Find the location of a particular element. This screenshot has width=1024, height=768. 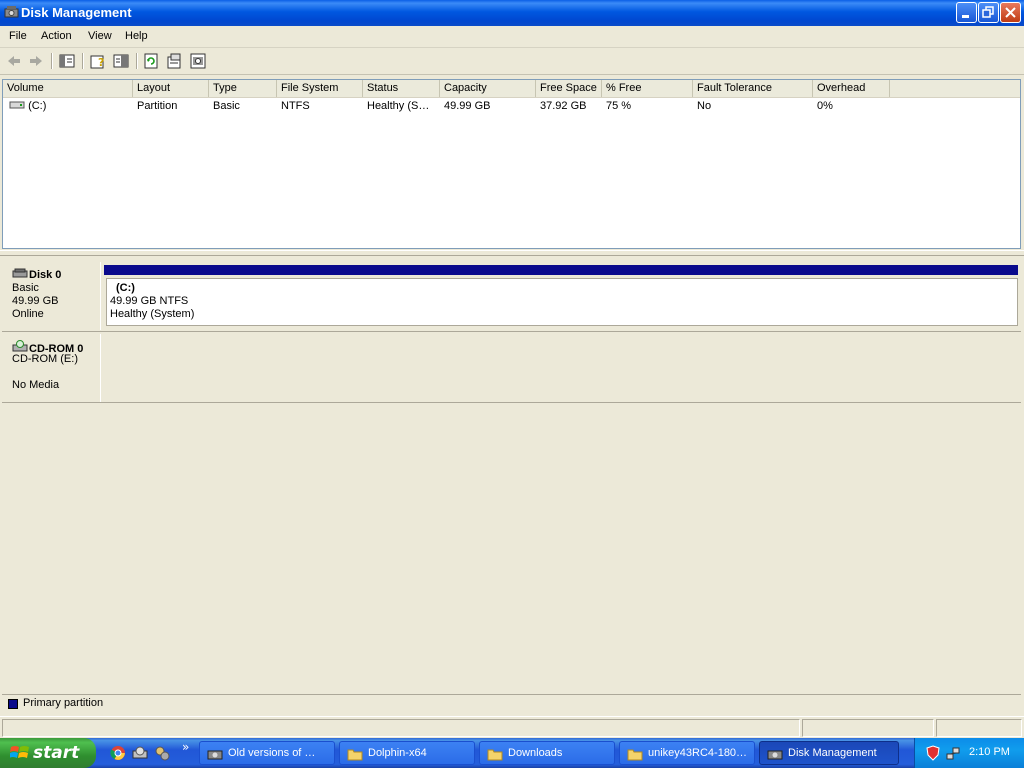

column-status: Status is located at coordinates (401, 88).